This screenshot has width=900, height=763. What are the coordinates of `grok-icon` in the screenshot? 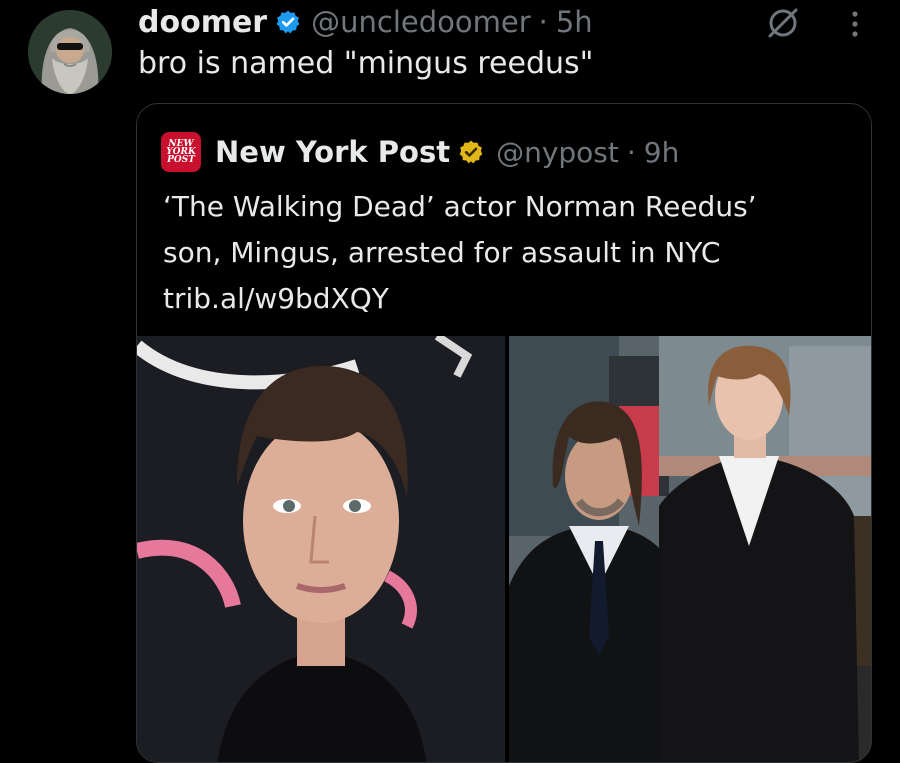 It's located at (783, 23).